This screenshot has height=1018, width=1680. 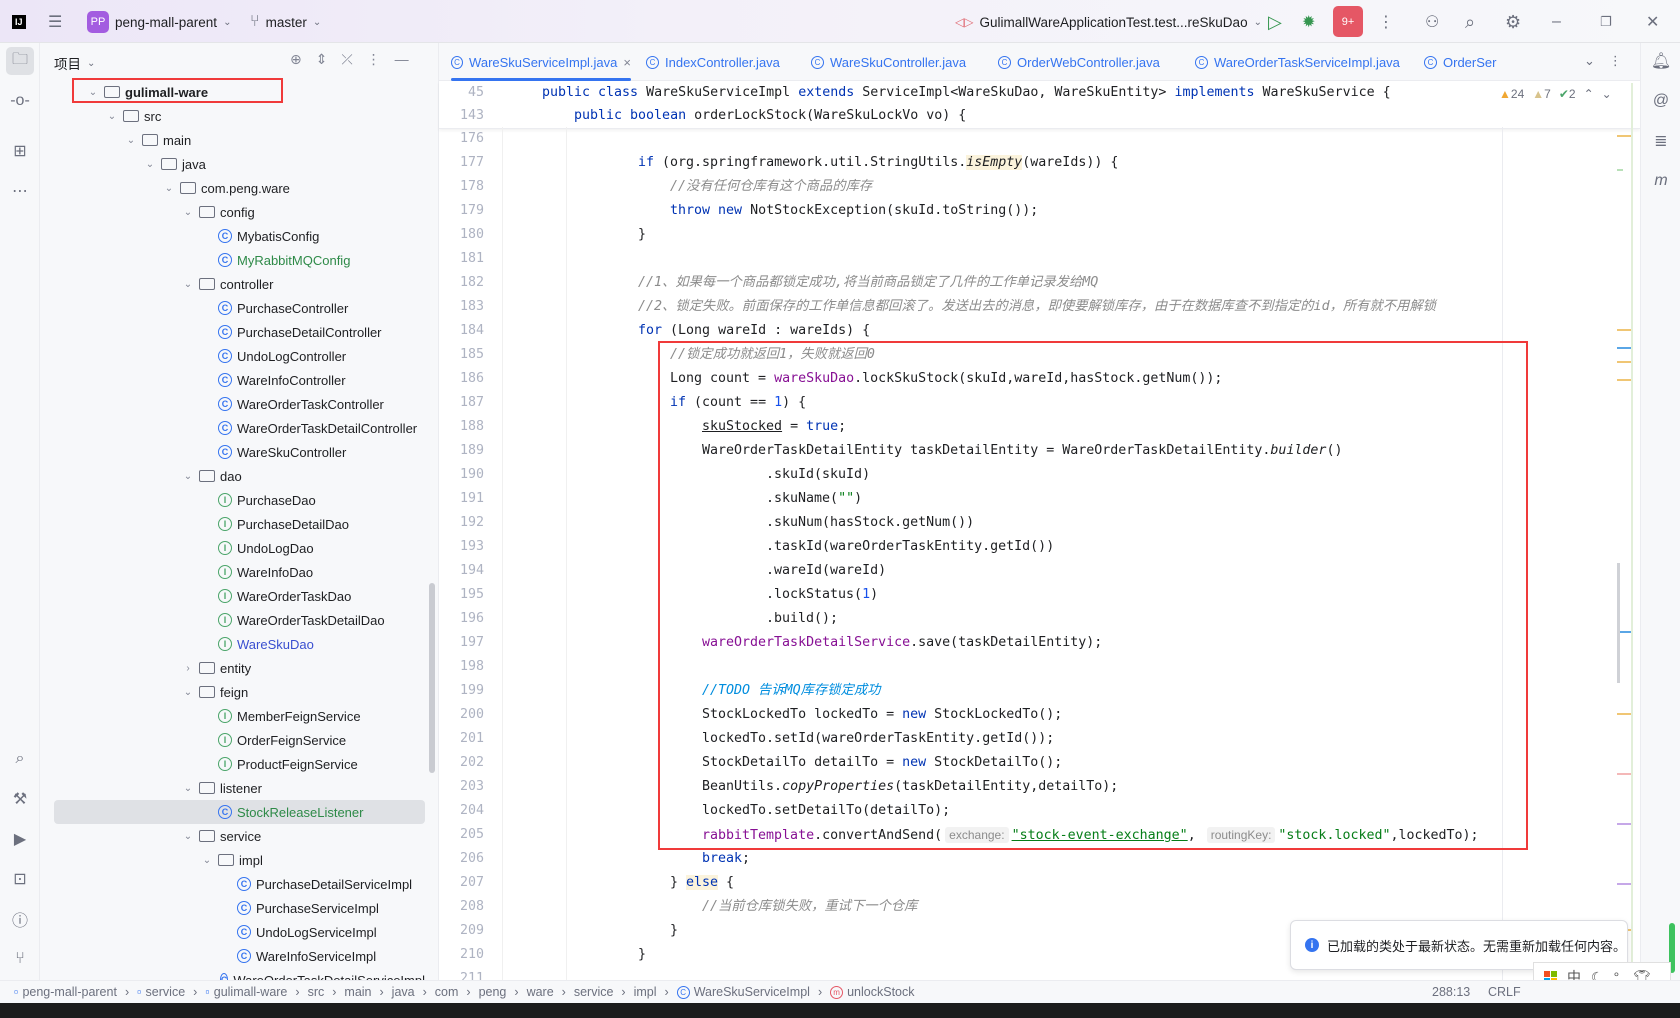 I want to click on chevron-right-icon: ›, so click(x=188, y=668).